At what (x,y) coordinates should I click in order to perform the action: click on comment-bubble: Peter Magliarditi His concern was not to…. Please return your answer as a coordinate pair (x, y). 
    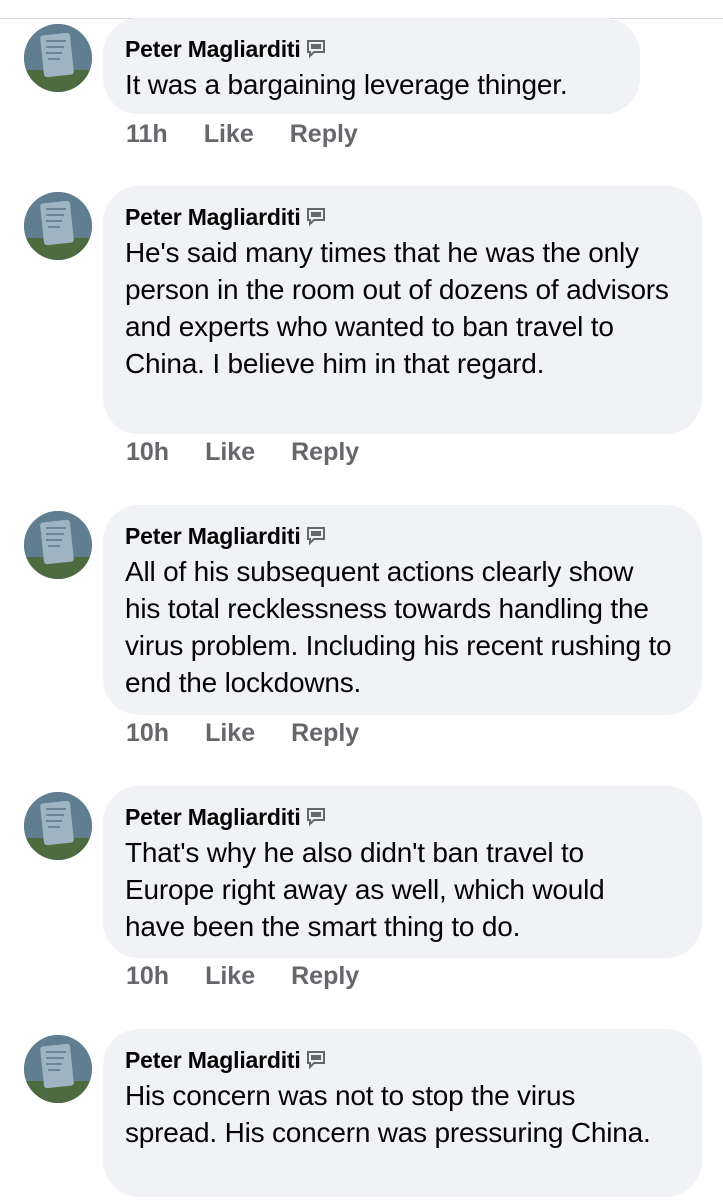
    Looking at the image, I should click on (402, 1113).